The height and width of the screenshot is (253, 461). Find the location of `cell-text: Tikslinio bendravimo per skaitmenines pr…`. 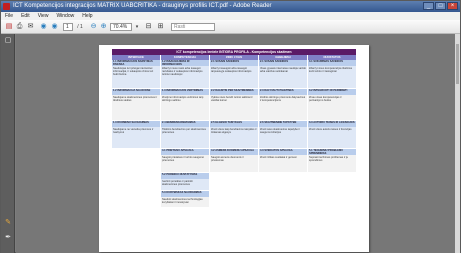

cell-text: Tikslinio bendravimo per skaitmenines pr… is located at coordinates (185, 137).